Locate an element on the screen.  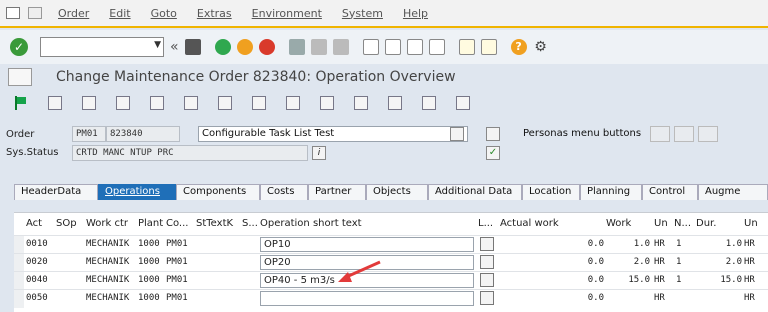
settings-icon is located at coordinates (55, 103).